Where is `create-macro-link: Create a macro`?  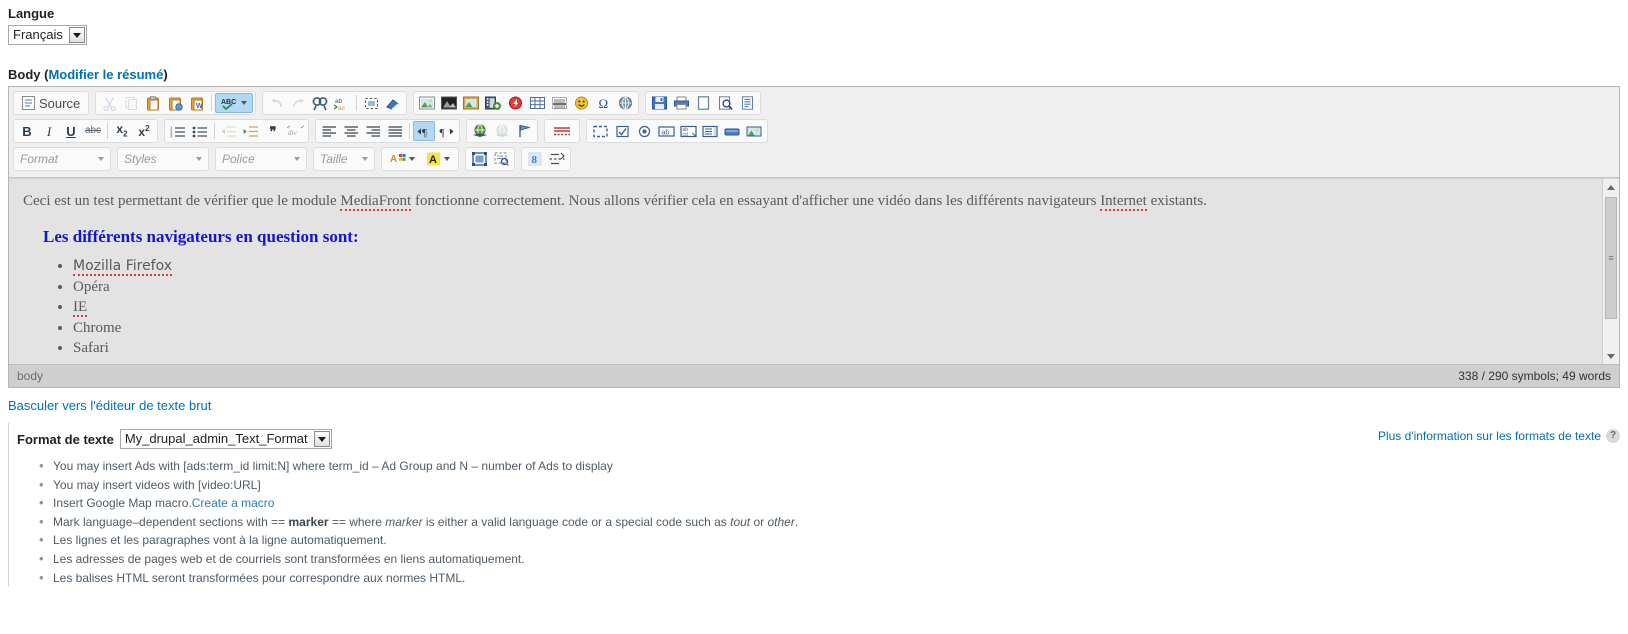
create-macro-link: Create a macro is located at coordinates (233, 503).